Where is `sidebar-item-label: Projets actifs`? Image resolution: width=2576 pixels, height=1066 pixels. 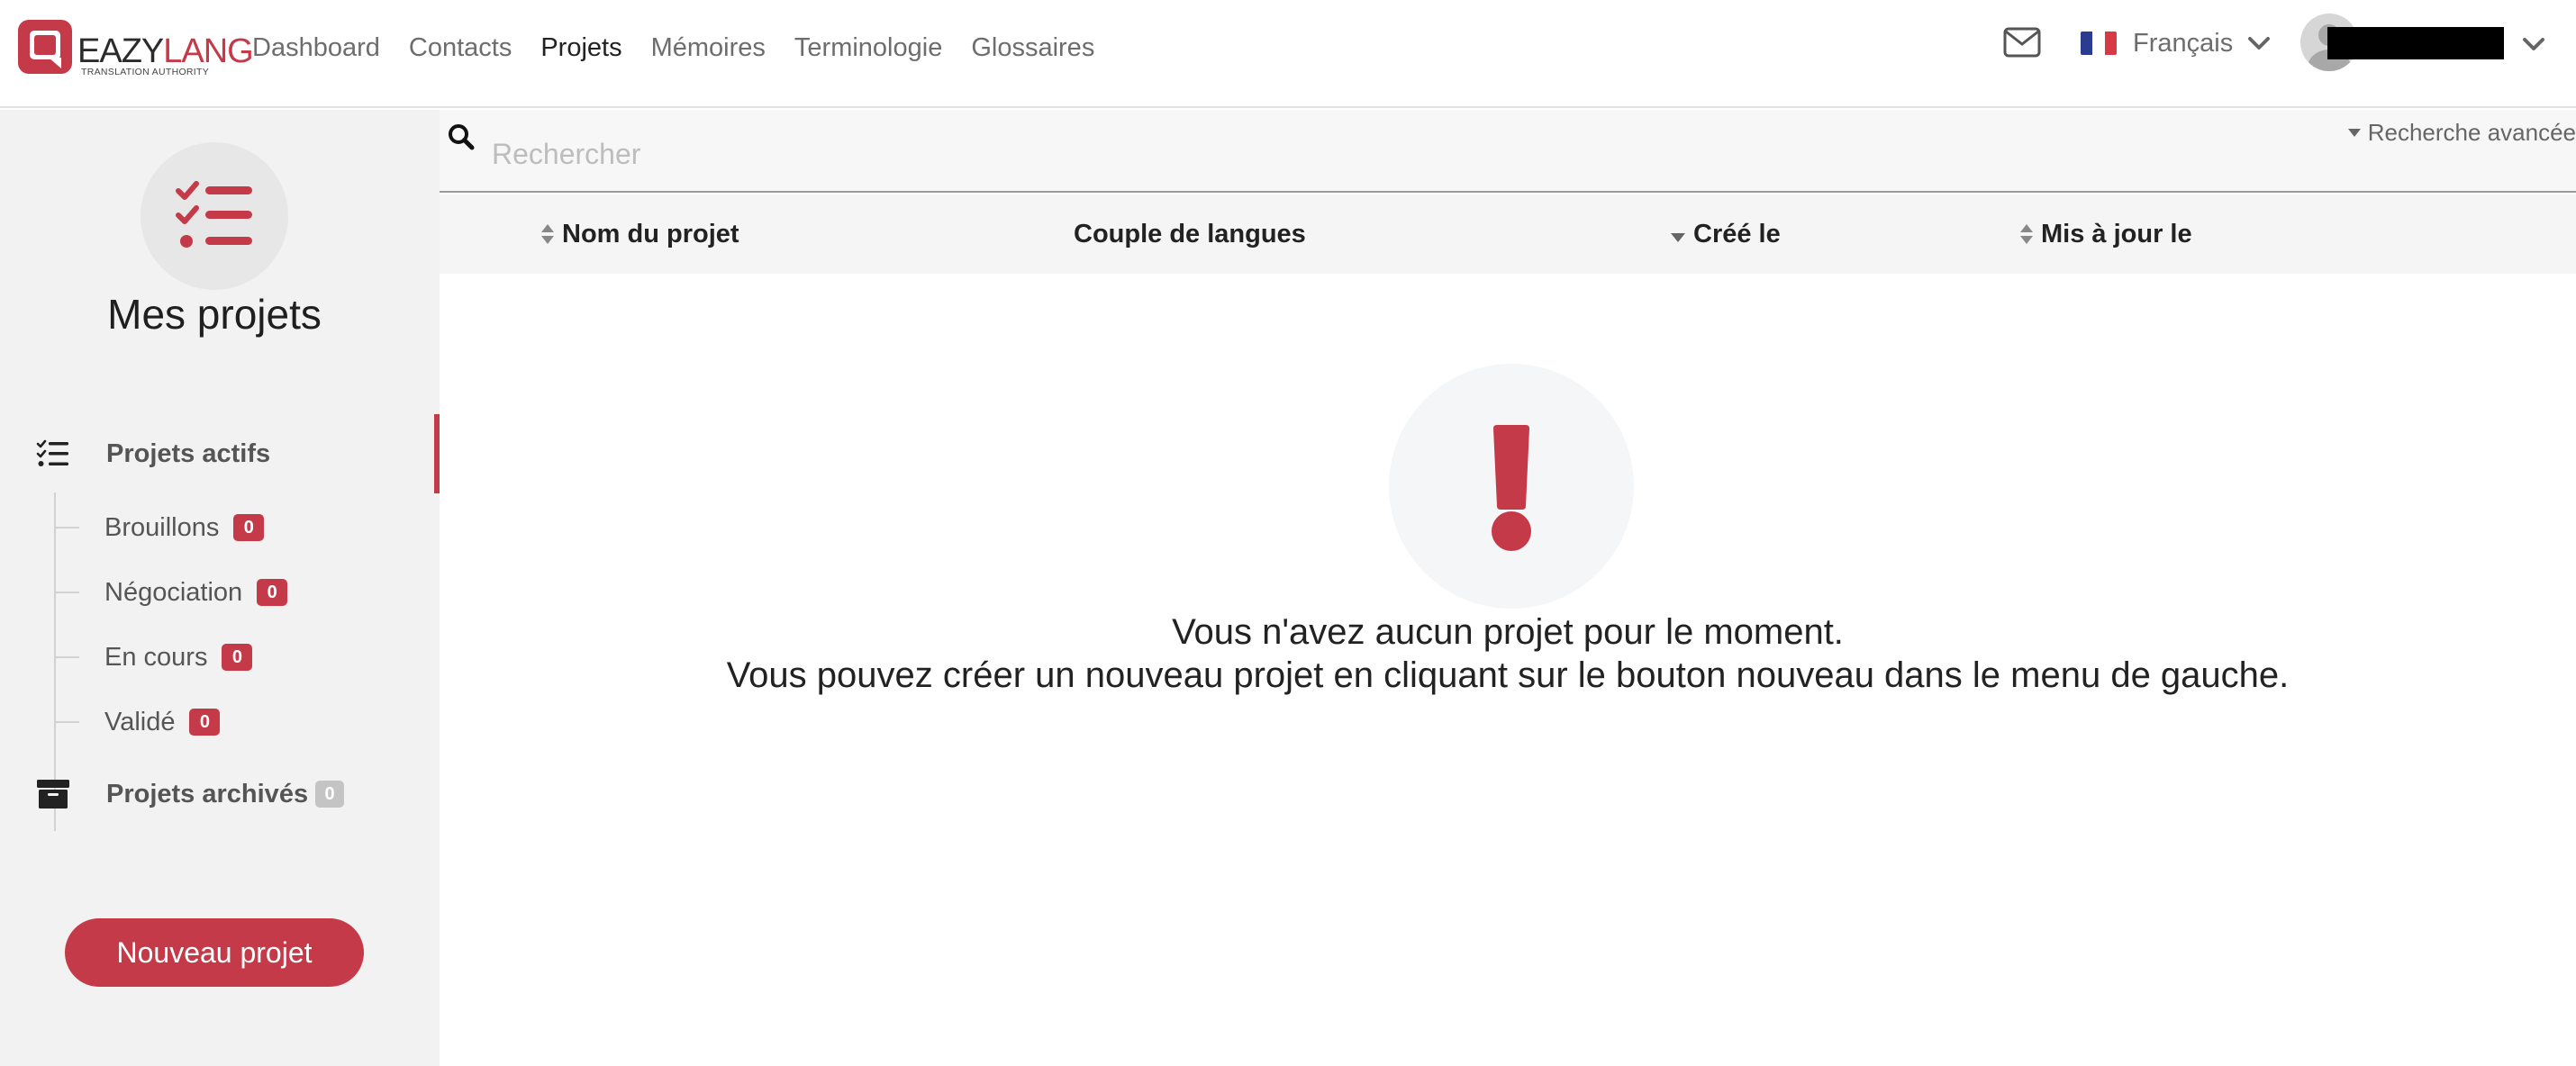
sidebar-item-label: Projets actifs is located at coordinates (188, 453).